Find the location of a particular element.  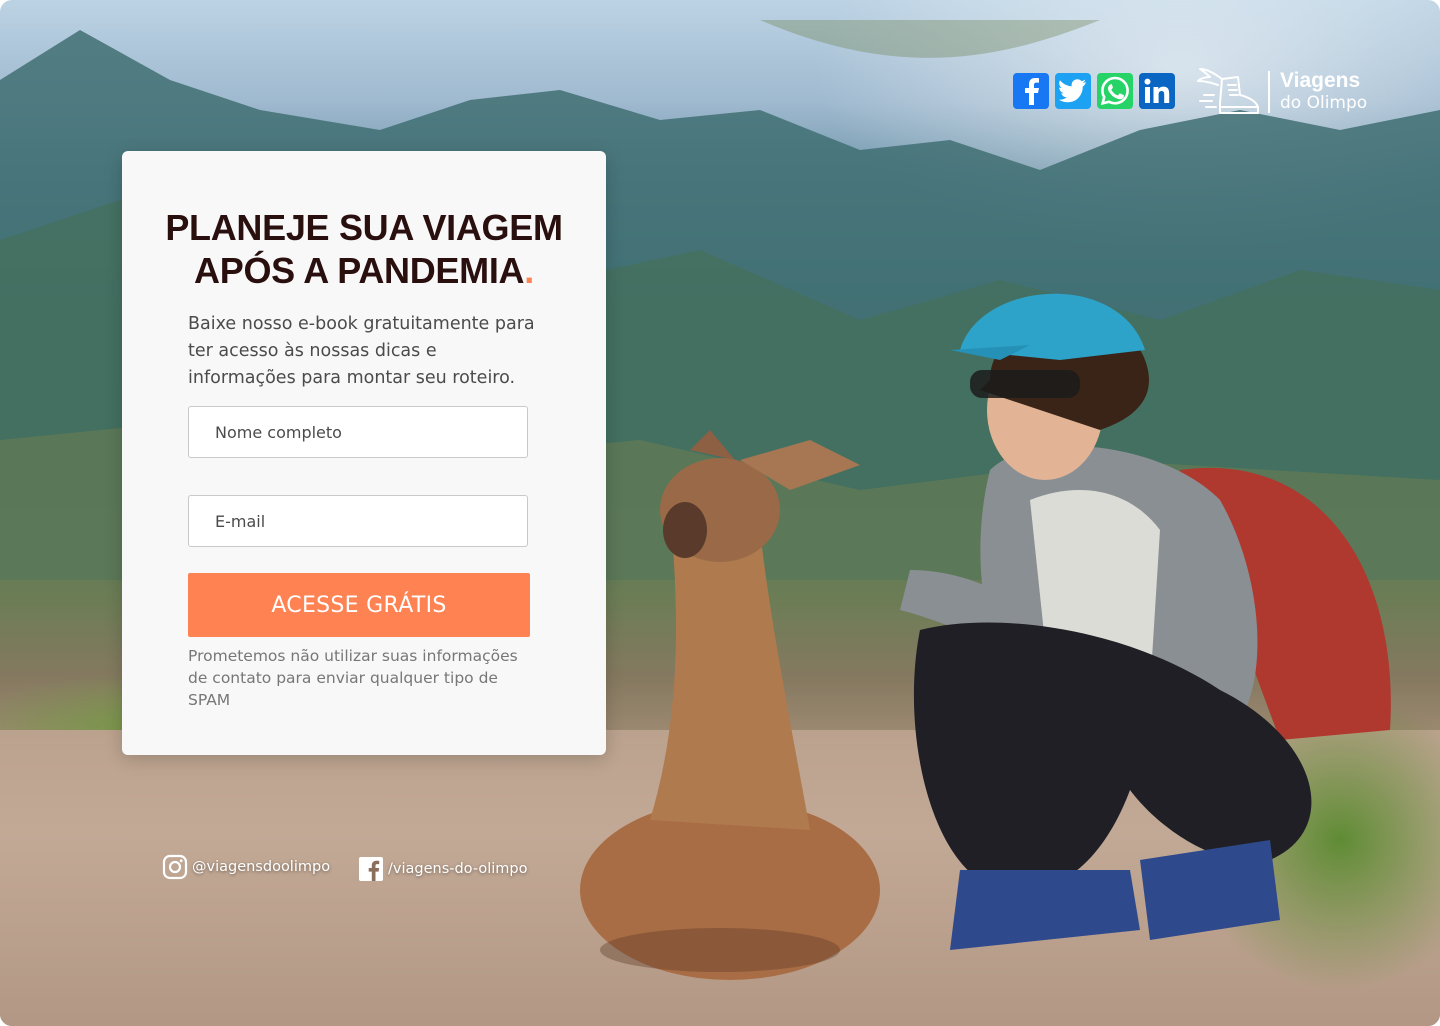

instagram-handle: @viagensdoolimpo is located at coordinates (261, 867).